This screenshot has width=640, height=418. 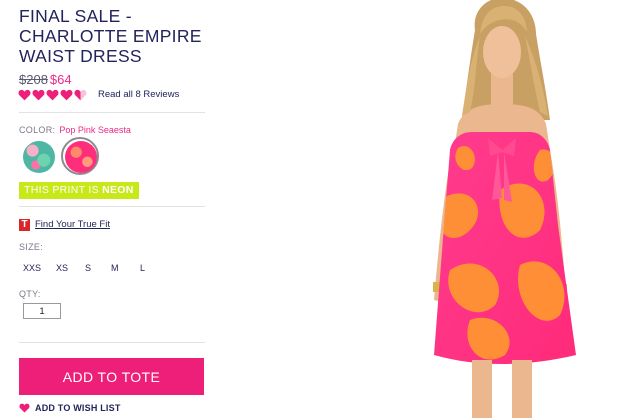 I want to click on color-label-text: COLOR:, so click(x=37, y=130).